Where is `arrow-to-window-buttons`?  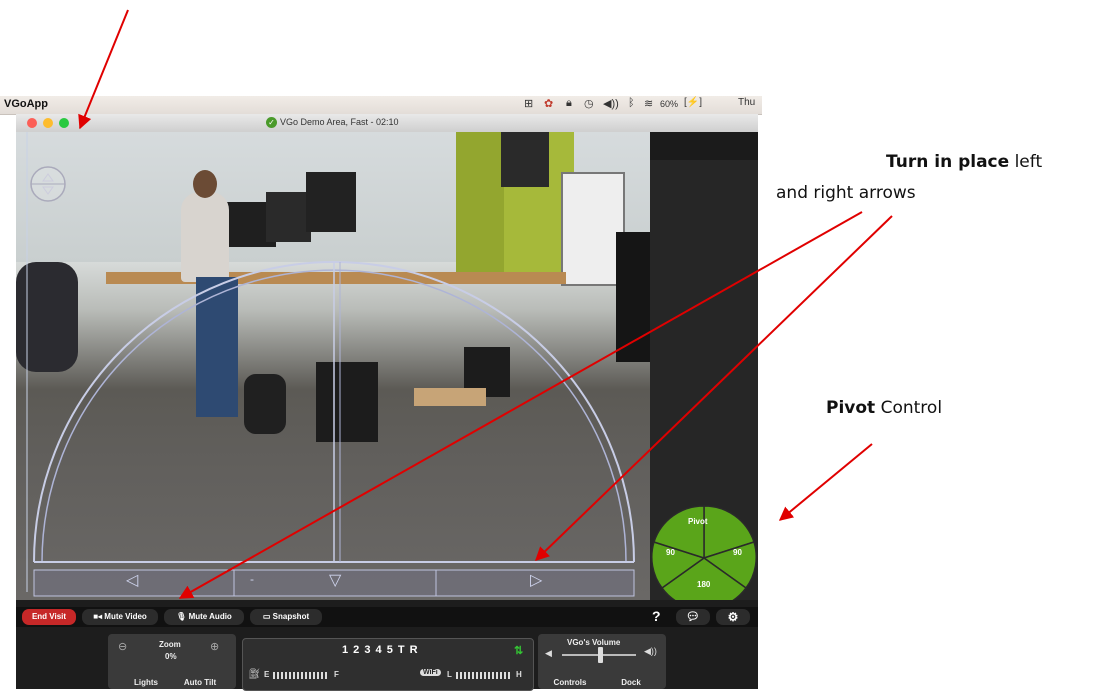 arrow-to-window-buttons is located at coordinates (103, 69).